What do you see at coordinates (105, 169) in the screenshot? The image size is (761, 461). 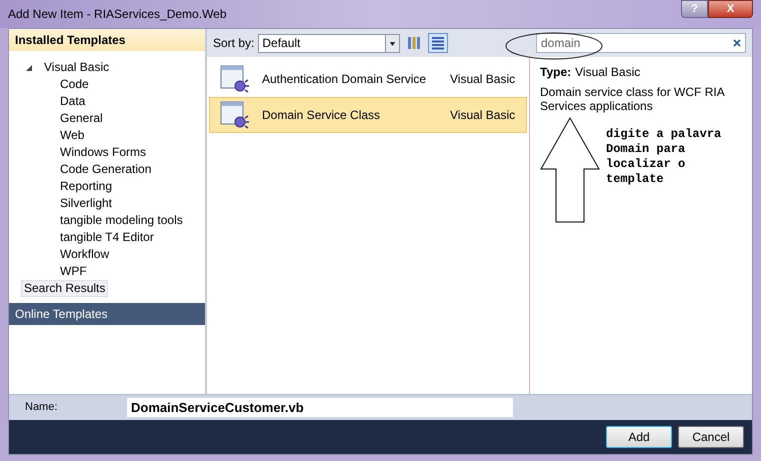 I see `tree-item: Code Generation` at bounding box center [105, 169].